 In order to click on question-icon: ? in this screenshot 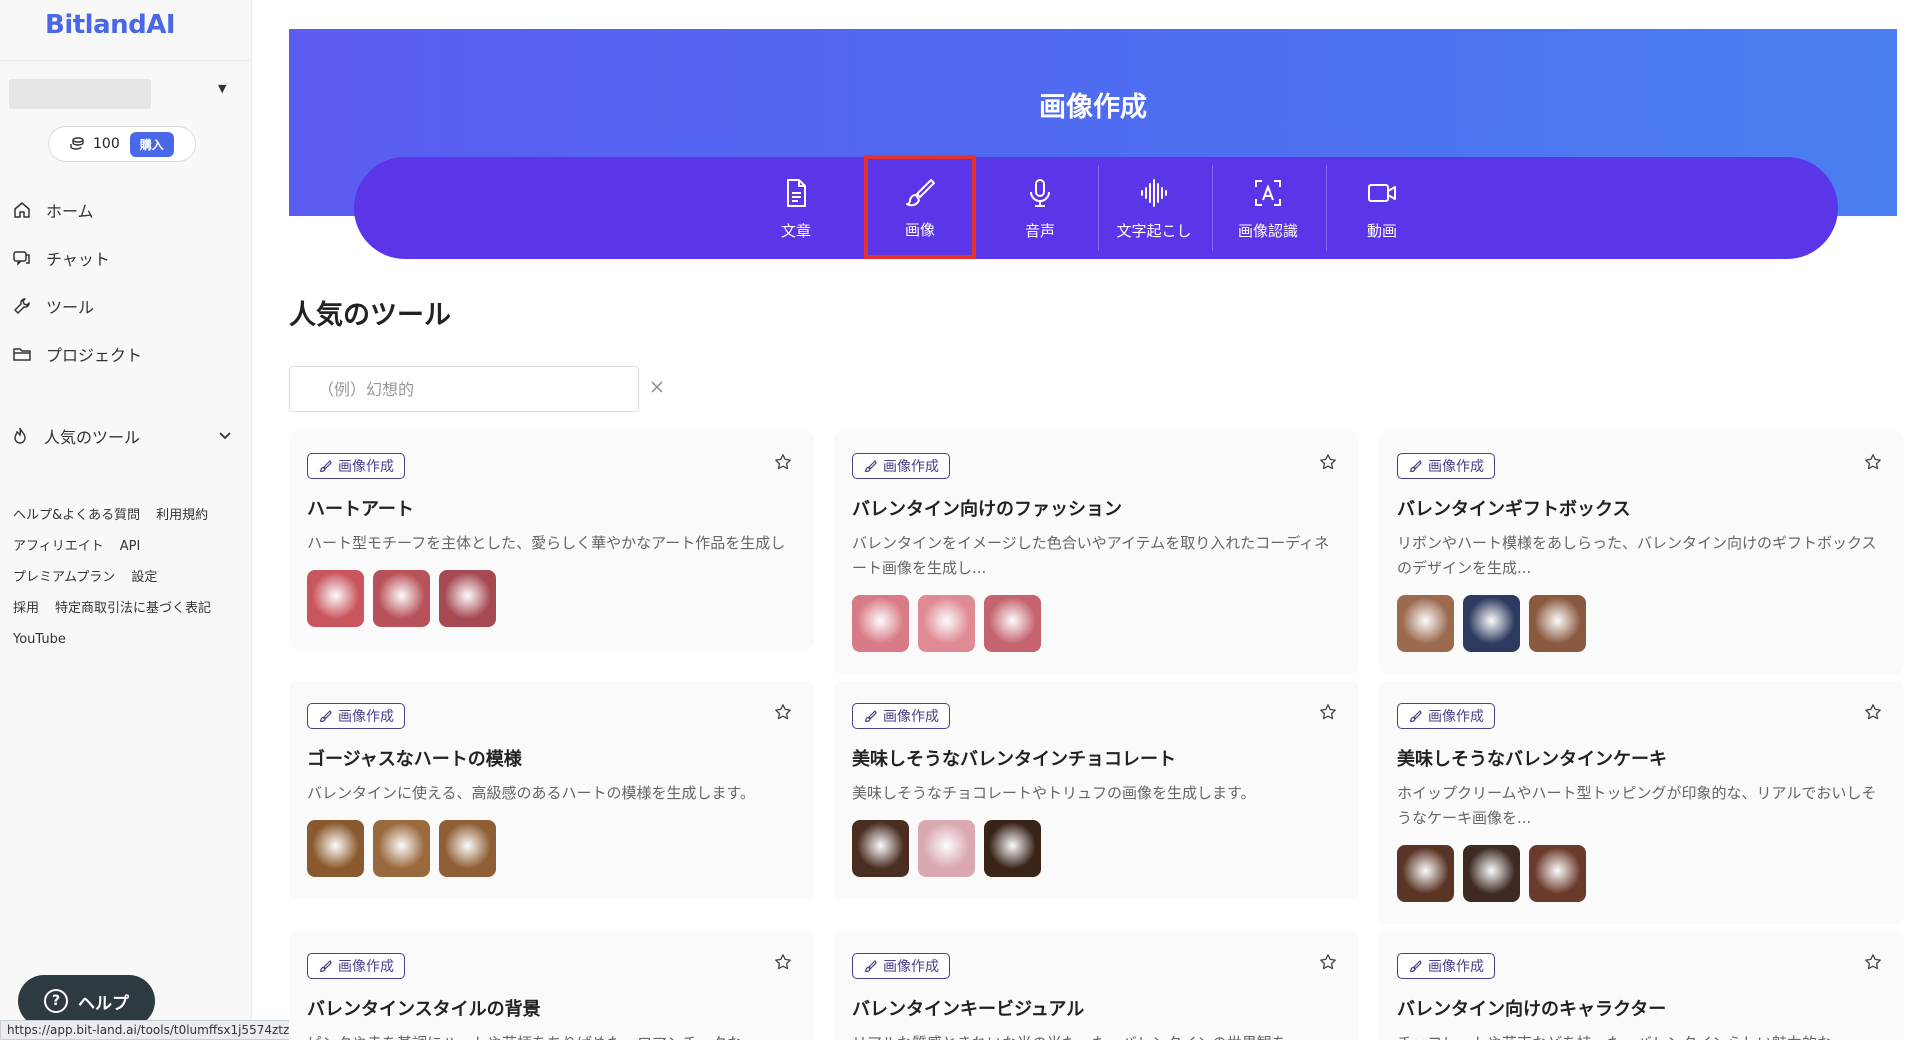, I will do `click(56, 1001)`.